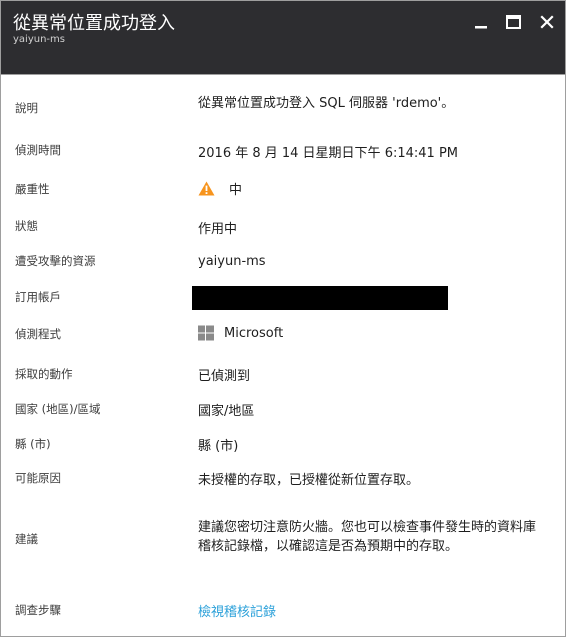 The image size is (566, 637). I want to click on attacked-resource-value: yaiyun-ms, so click(232, 261).